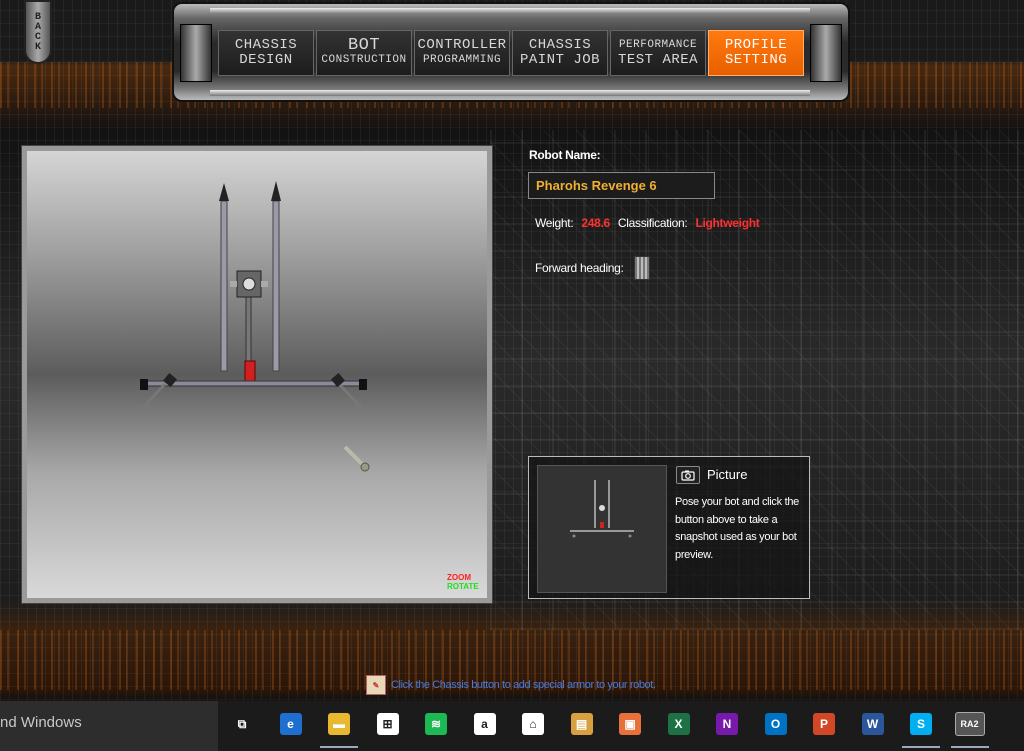 The width and height of the screenshot is (1024, 751). What do you see at coordinates (109, 726) in the screenshot?
I see `taskbar-search: nd Windows` at bounding box center [109, 726].